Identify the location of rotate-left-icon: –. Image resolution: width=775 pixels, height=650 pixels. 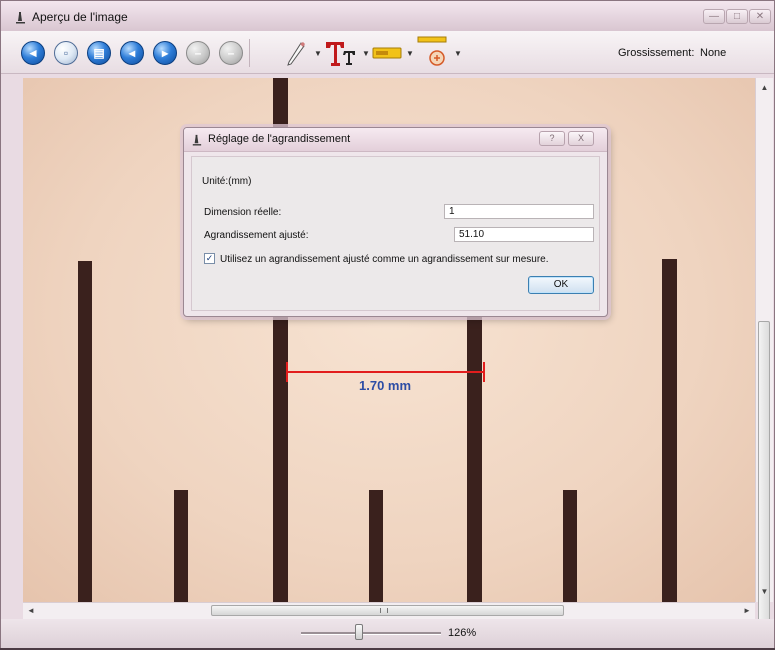
(198, 53).